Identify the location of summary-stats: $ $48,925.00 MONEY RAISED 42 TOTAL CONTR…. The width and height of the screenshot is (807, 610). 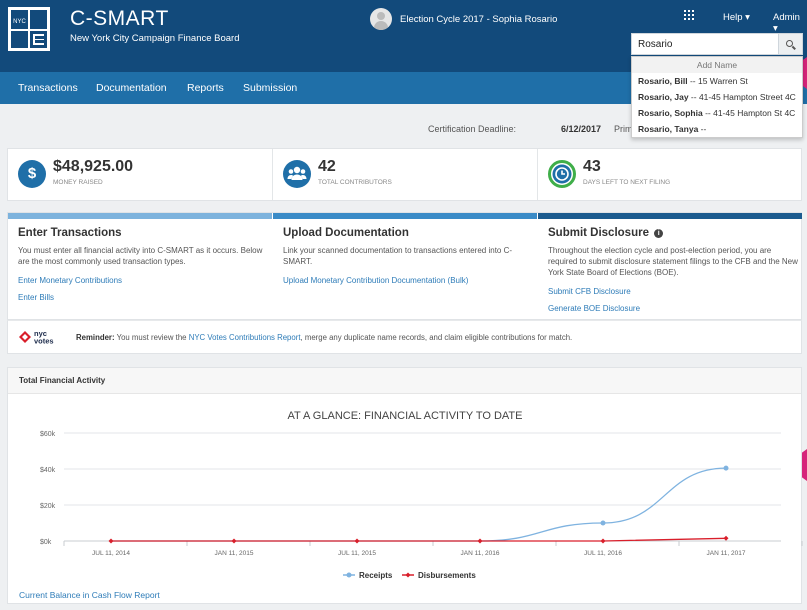
(404, 174).